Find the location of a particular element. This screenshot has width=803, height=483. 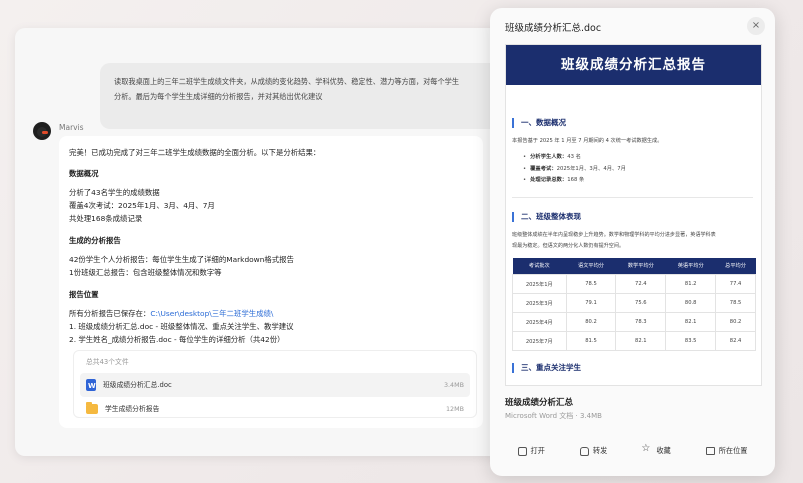

user-message-line: 分析。最后为每个学生生成详细的分析报告，并对其给出优化建议 is located at coordinates (218, 96).